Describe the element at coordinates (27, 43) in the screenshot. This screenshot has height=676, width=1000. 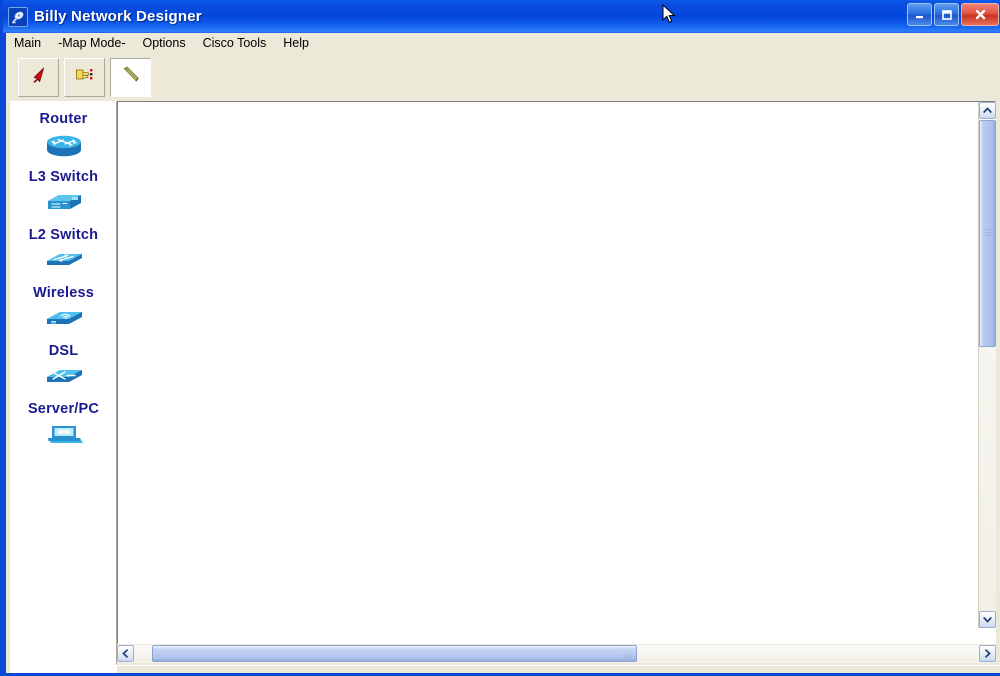
I see `menu-item-main: Main` at that location.